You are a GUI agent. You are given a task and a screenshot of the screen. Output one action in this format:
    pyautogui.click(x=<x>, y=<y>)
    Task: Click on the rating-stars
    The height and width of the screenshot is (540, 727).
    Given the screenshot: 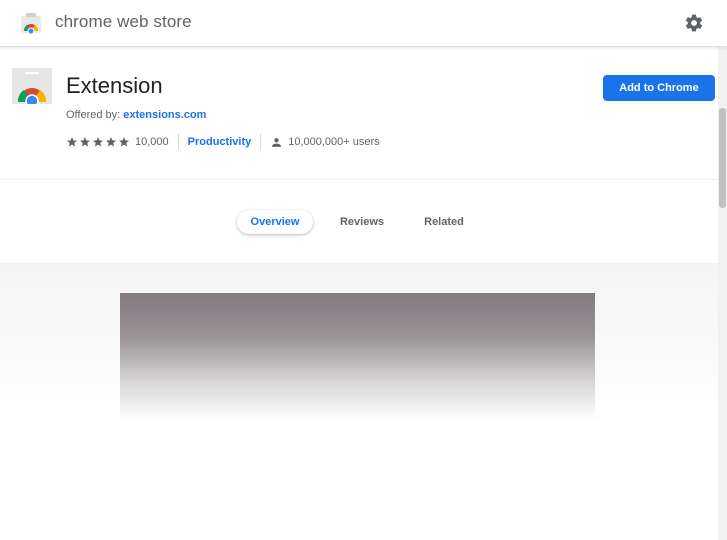 What is the action you would take?
    pyautogui.click(x=98, y=142)
    